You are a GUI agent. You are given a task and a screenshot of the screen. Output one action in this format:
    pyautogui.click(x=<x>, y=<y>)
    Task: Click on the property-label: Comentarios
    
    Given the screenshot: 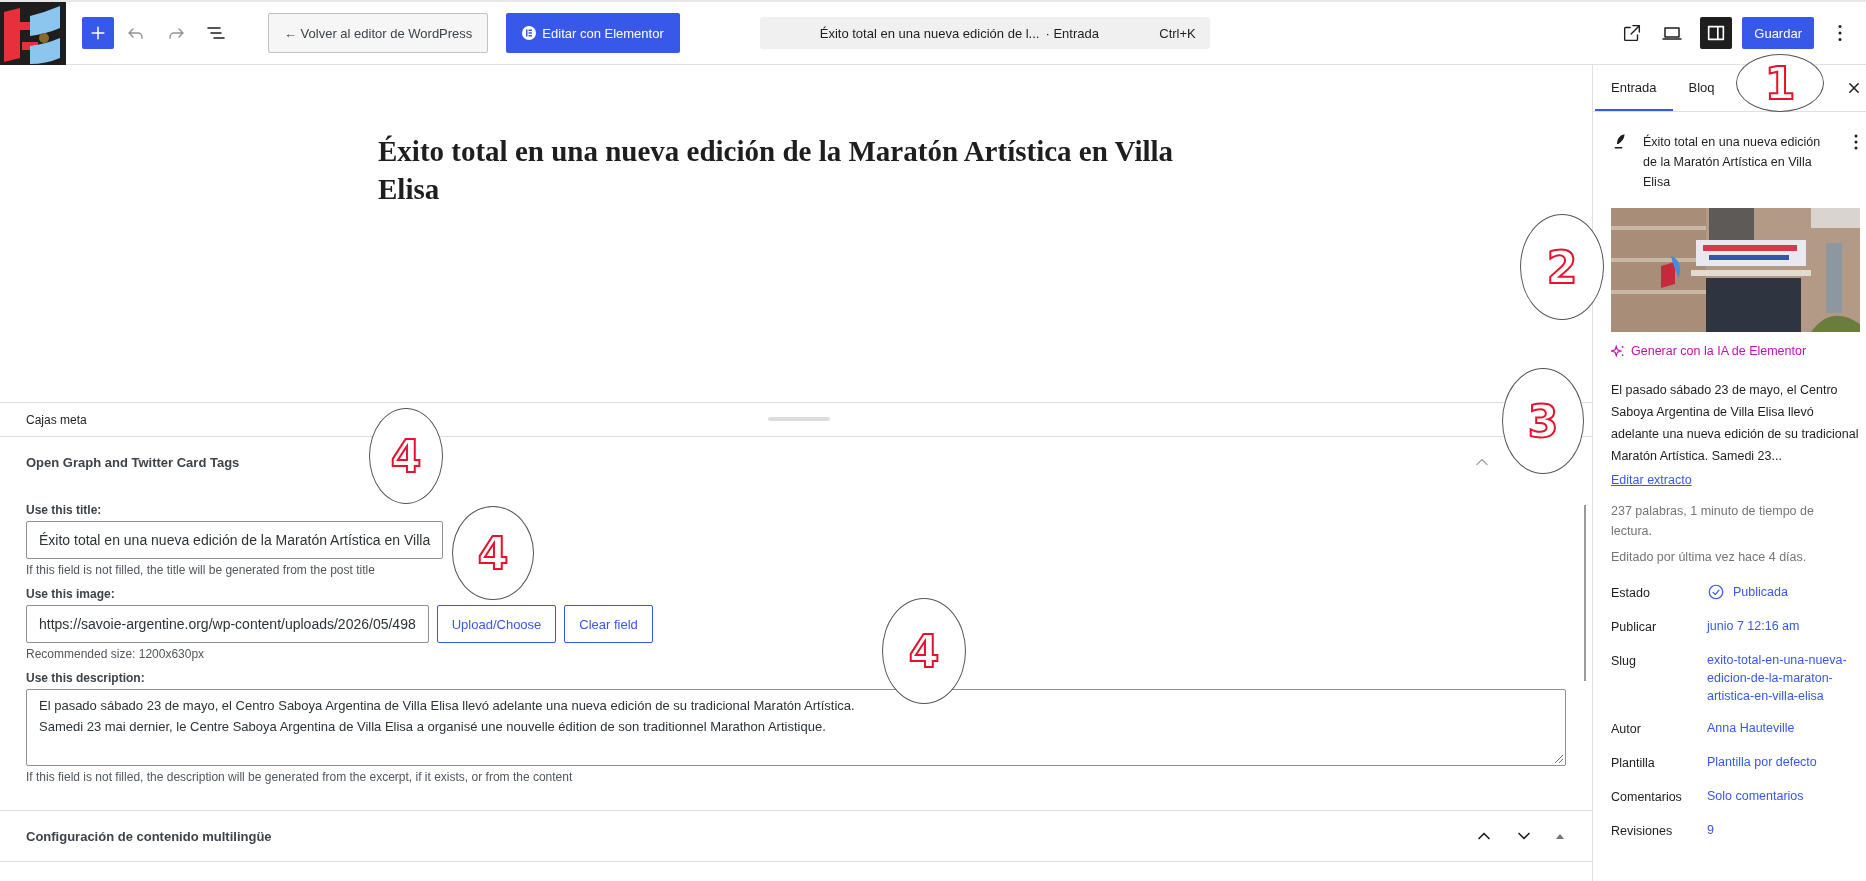 What is the action you would take?
    pyautogui.click(x=1647, y=797)
    